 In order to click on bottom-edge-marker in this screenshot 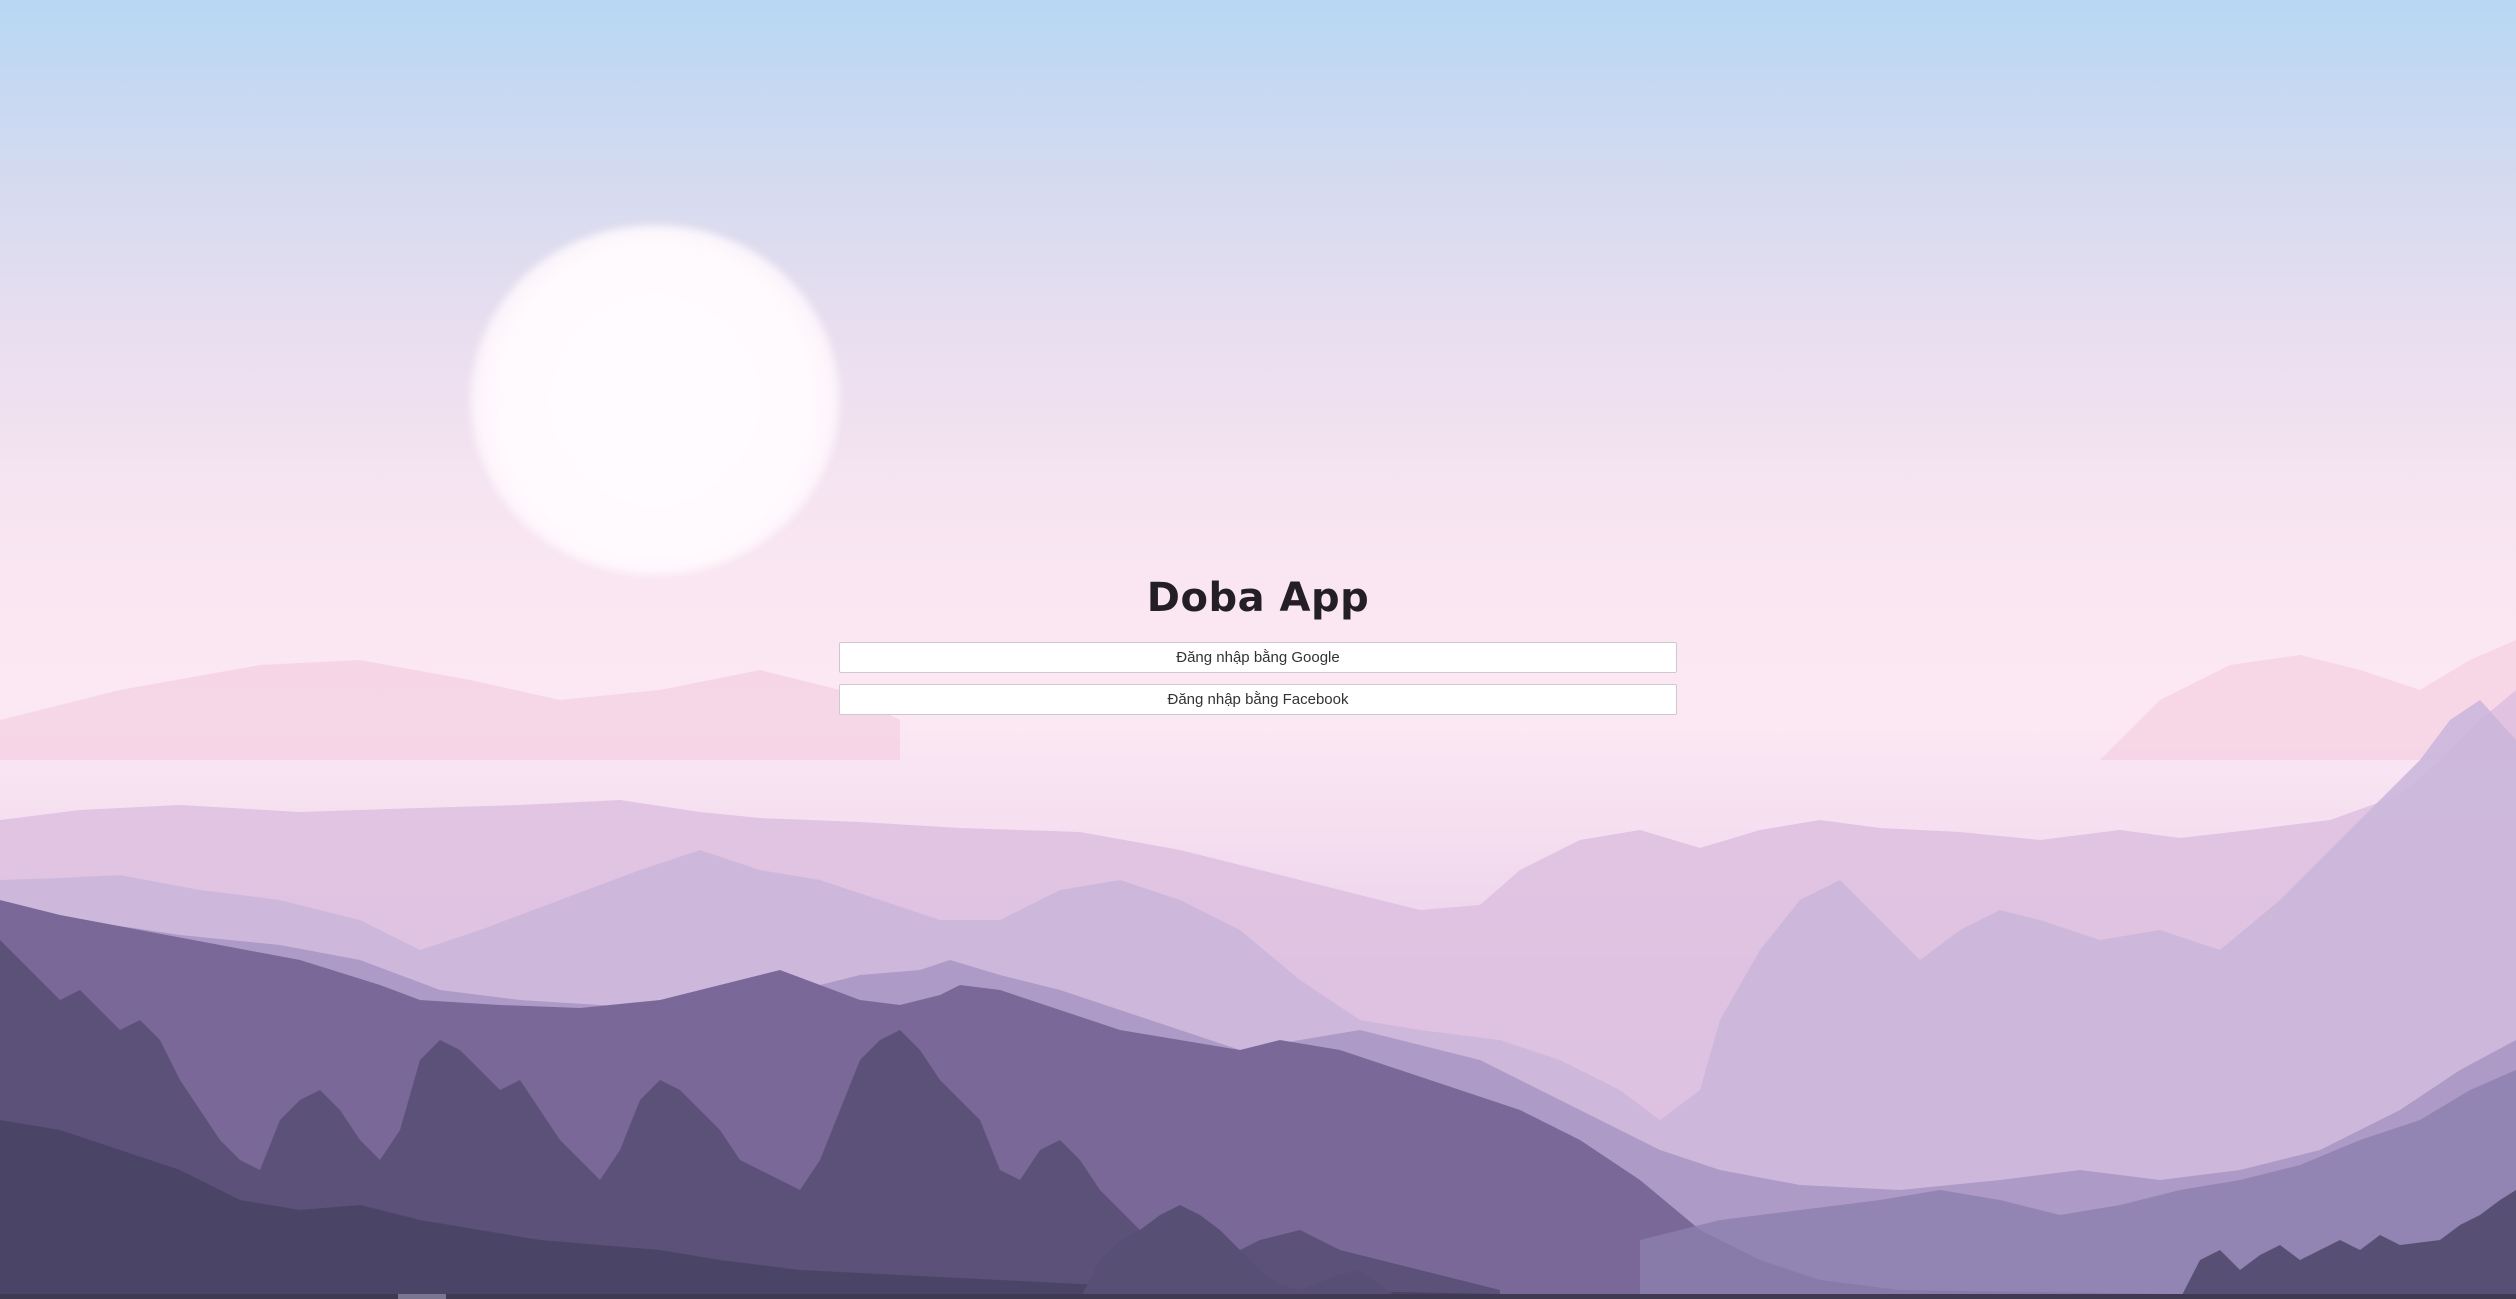, I will do `click(422, 1296)`.